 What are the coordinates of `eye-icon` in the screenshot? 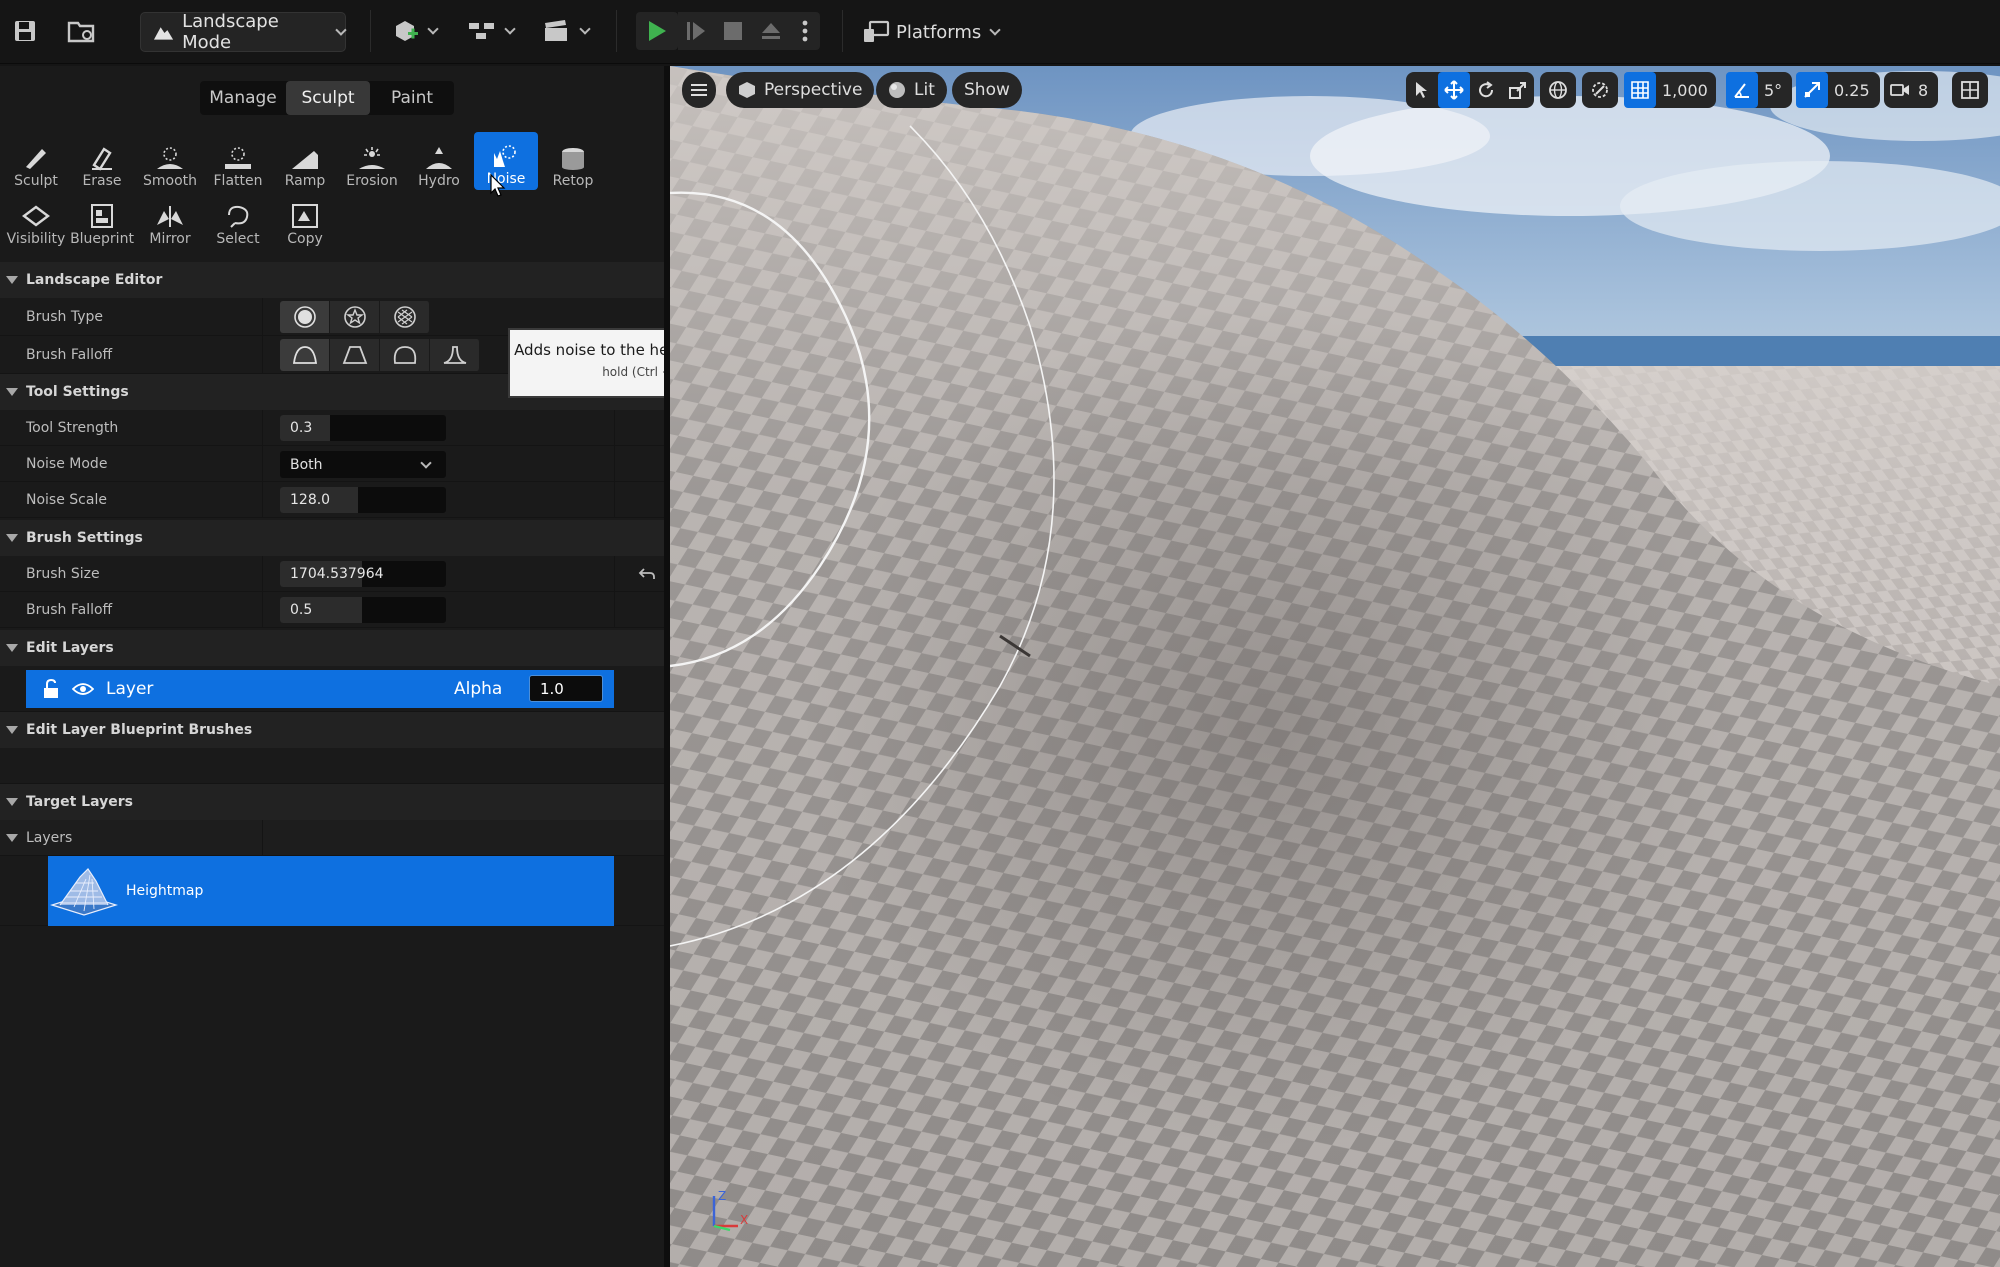 It's located at (83, 689).